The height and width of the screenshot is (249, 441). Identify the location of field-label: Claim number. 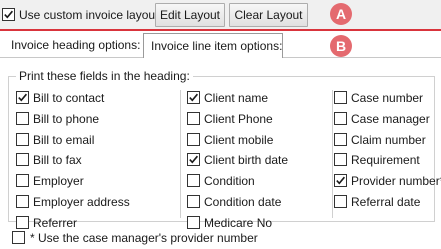
(388, 140).